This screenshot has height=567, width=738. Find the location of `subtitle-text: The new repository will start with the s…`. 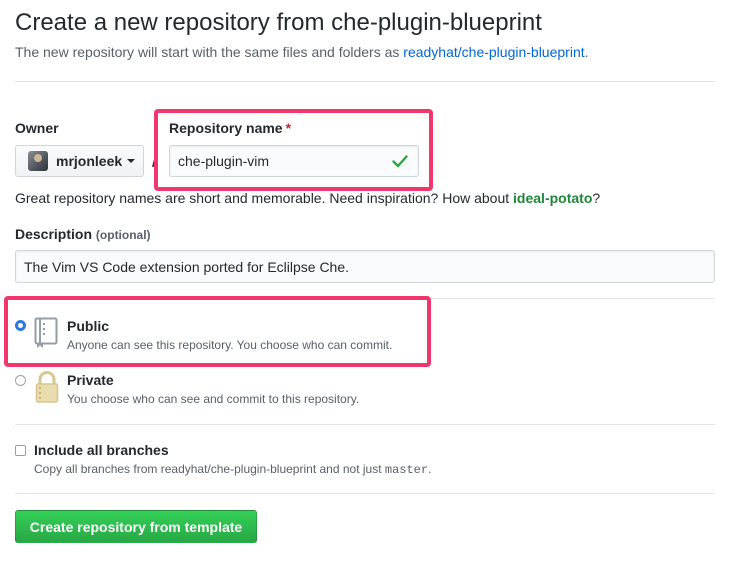

subtitle-text: The new repository will start with the s… is located at coordinates (209, 52).